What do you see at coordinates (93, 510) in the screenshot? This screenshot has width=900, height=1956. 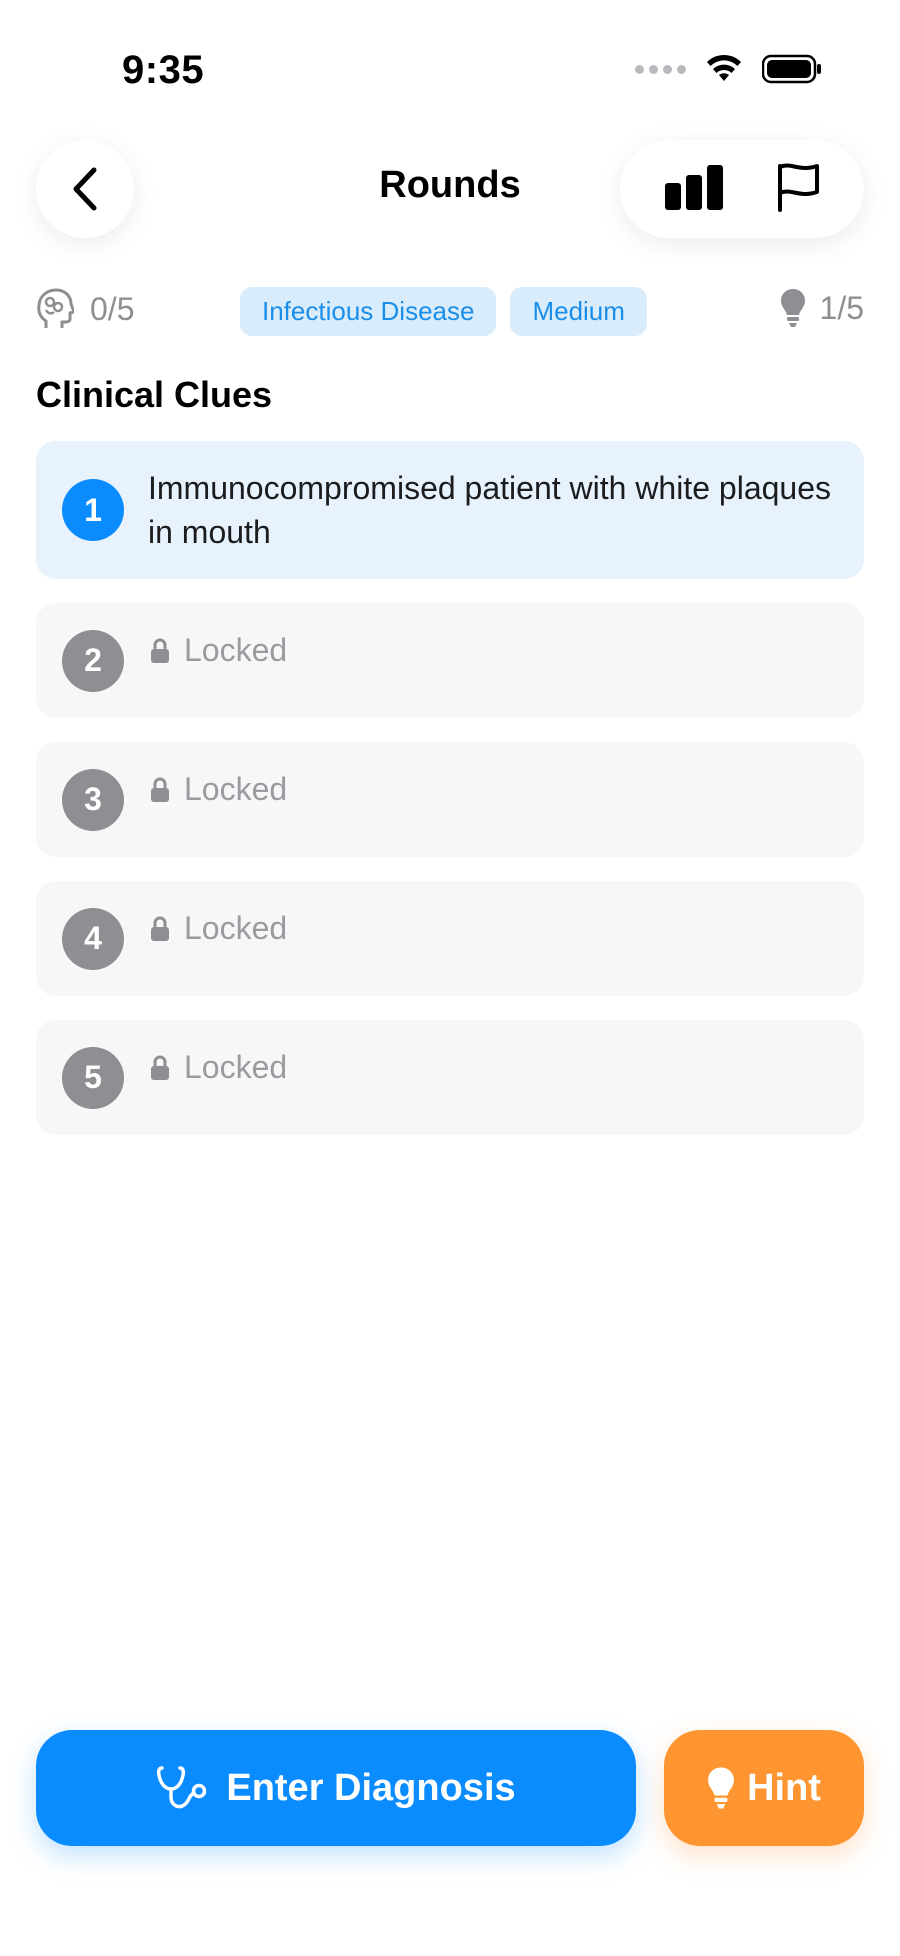 I see `clue-number-badge: 1` at bounding box center [93, 510].